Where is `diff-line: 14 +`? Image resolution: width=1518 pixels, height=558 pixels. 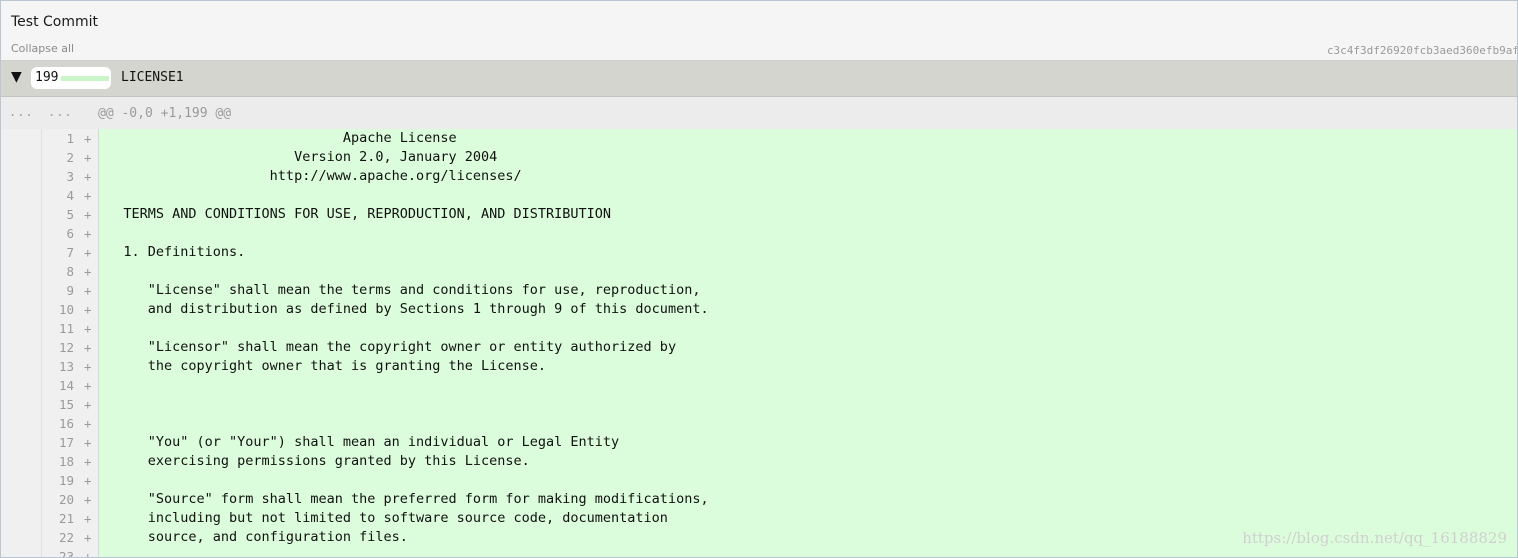 diff-line: 14 + is located at coordinates (759, 385).